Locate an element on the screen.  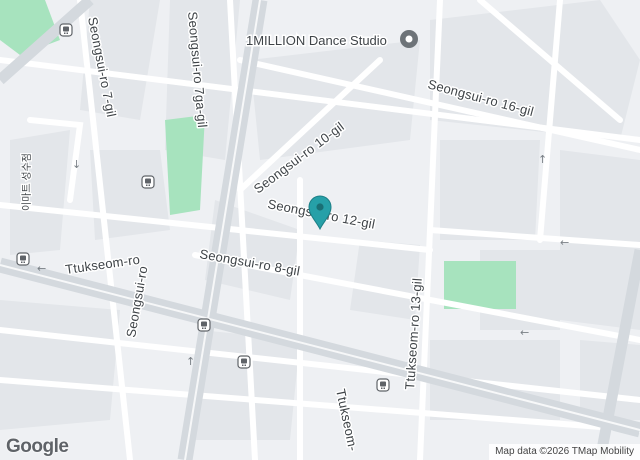
map-attribution: Map data ©2026 TMap Mobility is located at coordinates (564, 452).